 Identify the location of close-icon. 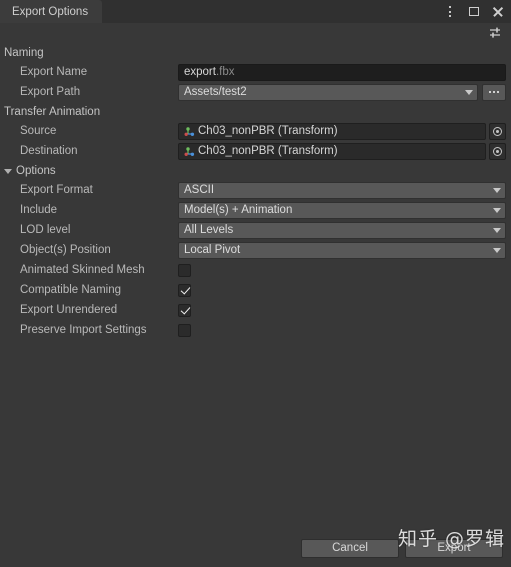
(498, 12).